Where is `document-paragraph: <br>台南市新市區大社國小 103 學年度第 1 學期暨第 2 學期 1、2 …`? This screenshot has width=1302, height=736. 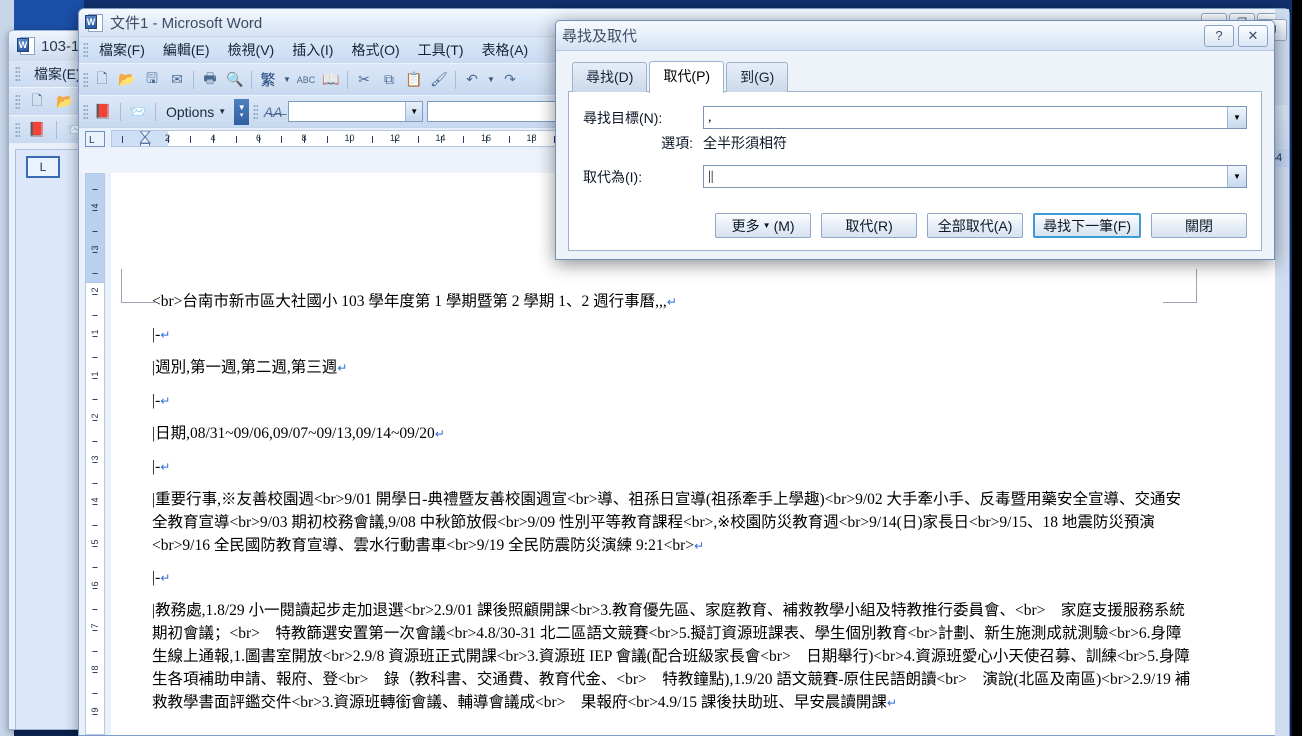 document-paragraph: <br>台南市新市區大社國小 103 學年度第 1 學期暨第 2 學期 1、2 … is located at coordinates (672, 302).